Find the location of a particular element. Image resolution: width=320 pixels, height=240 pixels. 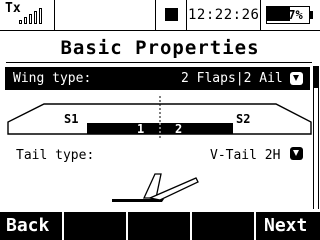

battery-percent-label: 57% is located at coordinates (292, 15).